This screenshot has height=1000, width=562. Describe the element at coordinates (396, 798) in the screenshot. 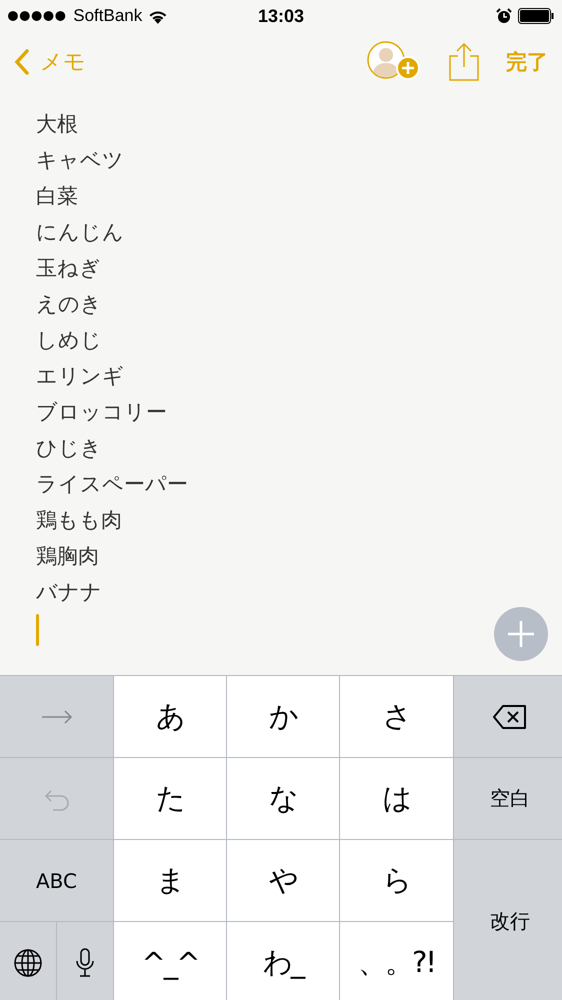

I see `keyboard-key: は` at that location.